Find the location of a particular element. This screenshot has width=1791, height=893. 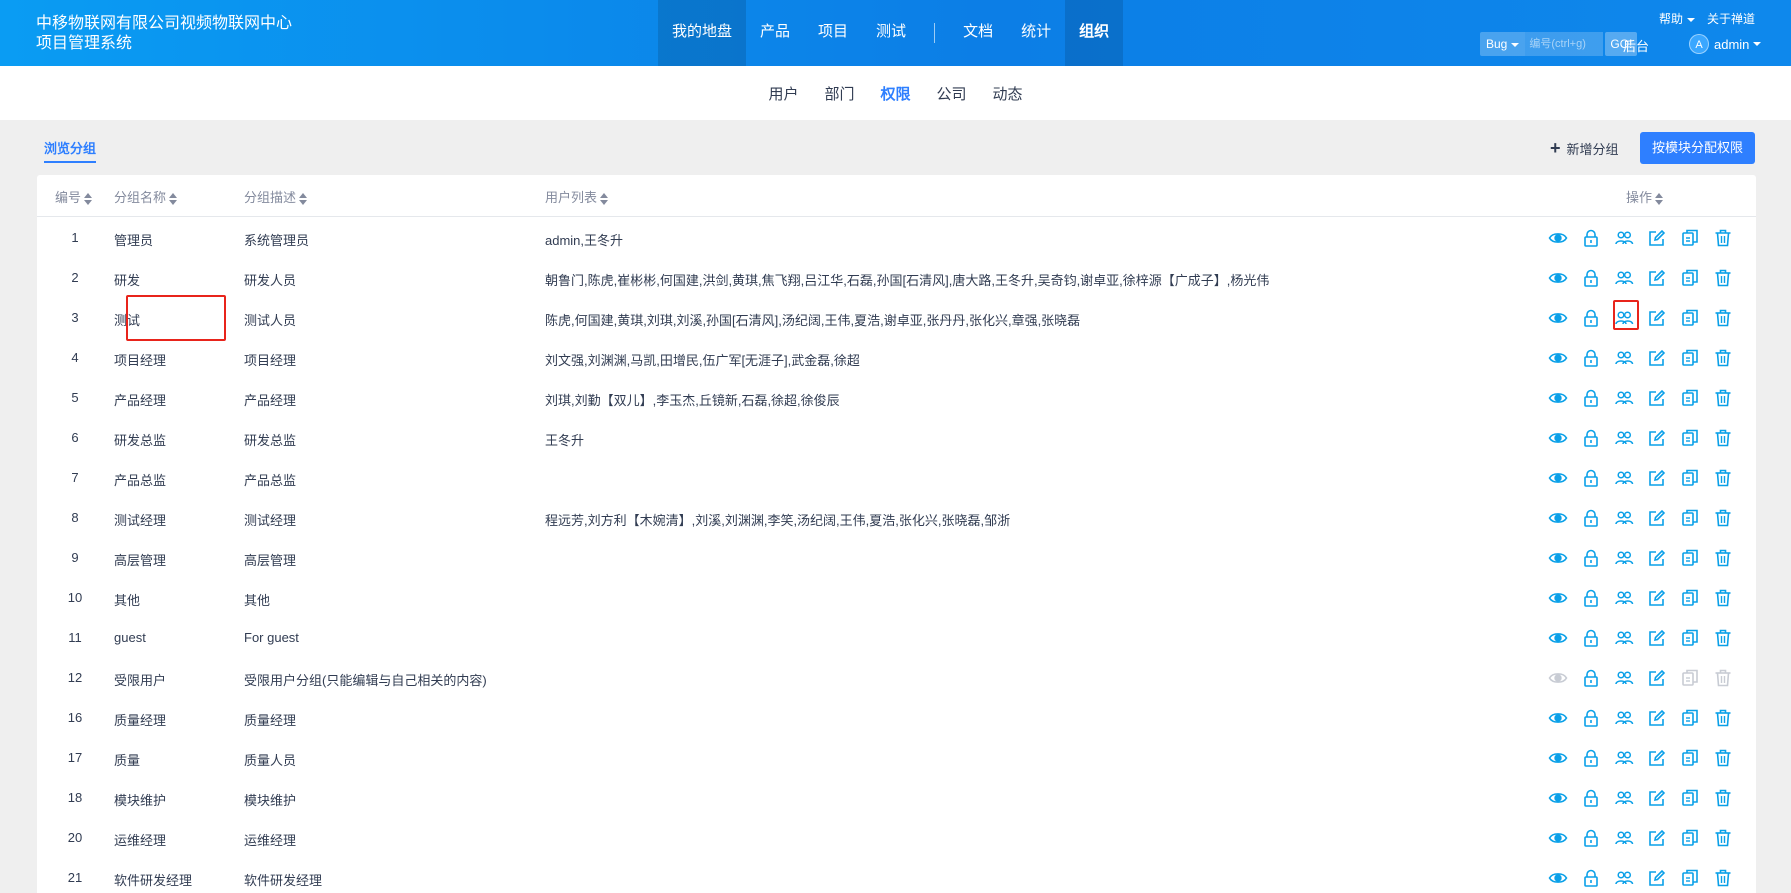

th-name: 分组名称 is located at coordinates (146, 196).